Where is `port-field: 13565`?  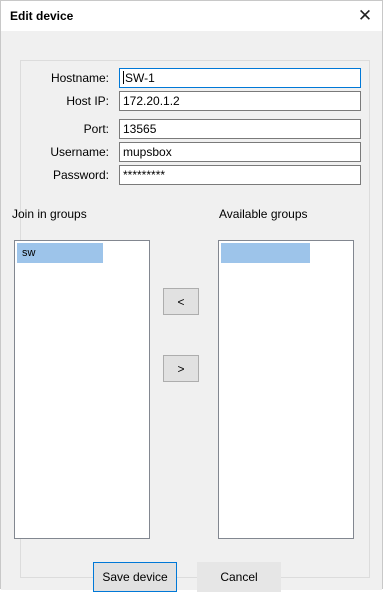 port-field: 13565 is located at coordinates (240, 129).